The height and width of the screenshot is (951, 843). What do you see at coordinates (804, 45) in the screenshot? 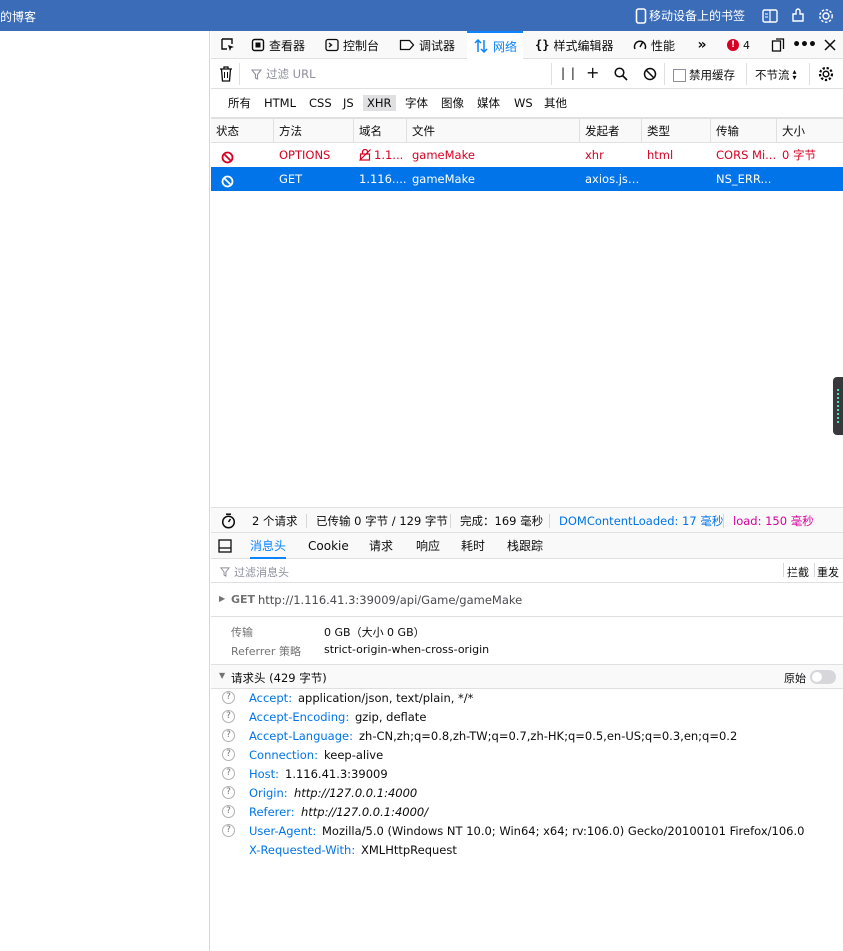
I see `more-options-button: •••` at bounding box center [804, 45].